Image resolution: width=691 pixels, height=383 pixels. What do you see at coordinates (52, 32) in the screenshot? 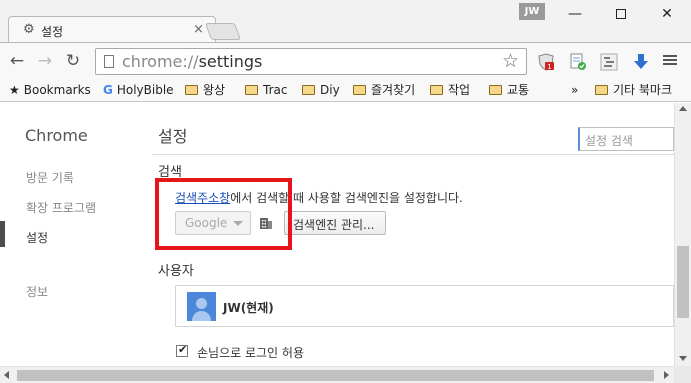
I see `tab-title: 설정` at bounding box center [52, 32].